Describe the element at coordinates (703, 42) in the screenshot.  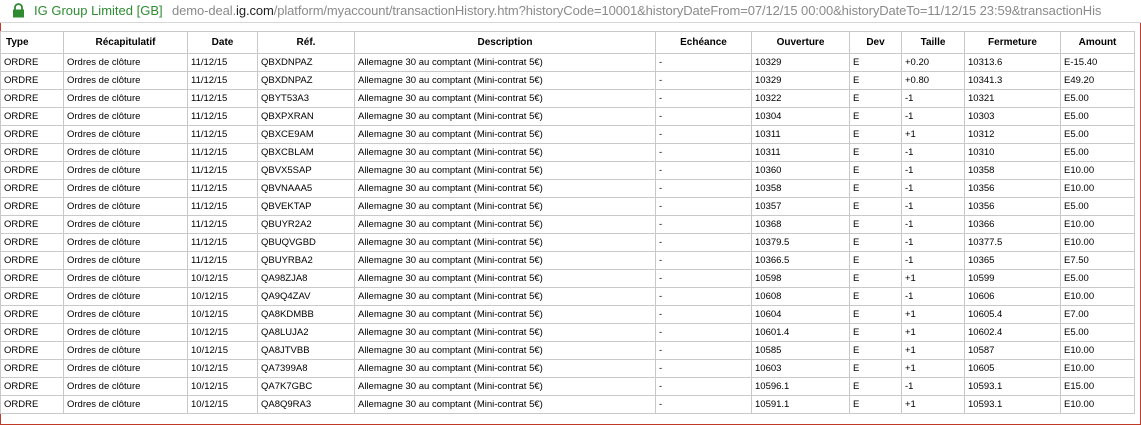
I see `column-header-expiry: Echéance` at that location.